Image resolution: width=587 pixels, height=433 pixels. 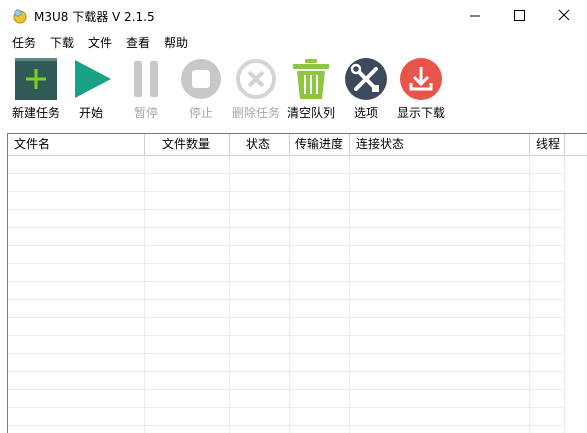 What do you see at coordinates (76, 144) in the screenshot?
I see `column-file-name: 文件名` at bounding box center [76, 144].